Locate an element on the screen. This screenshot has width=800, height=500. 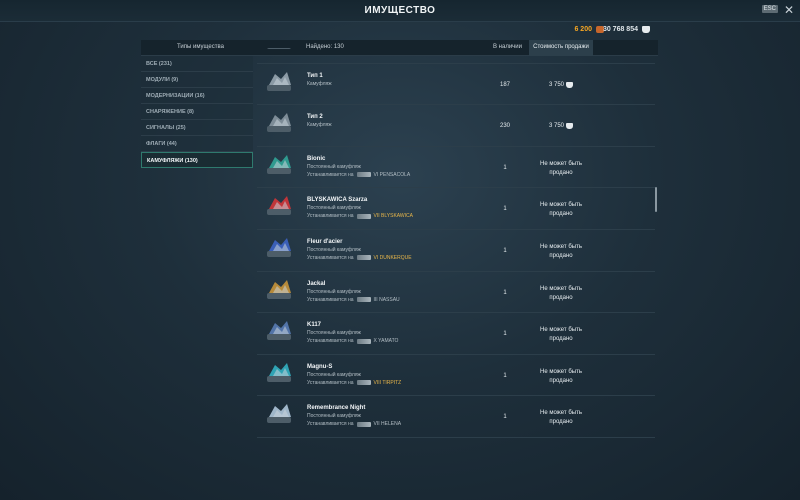
ship-name: VII HELENA is located at coordinates (387, 424).